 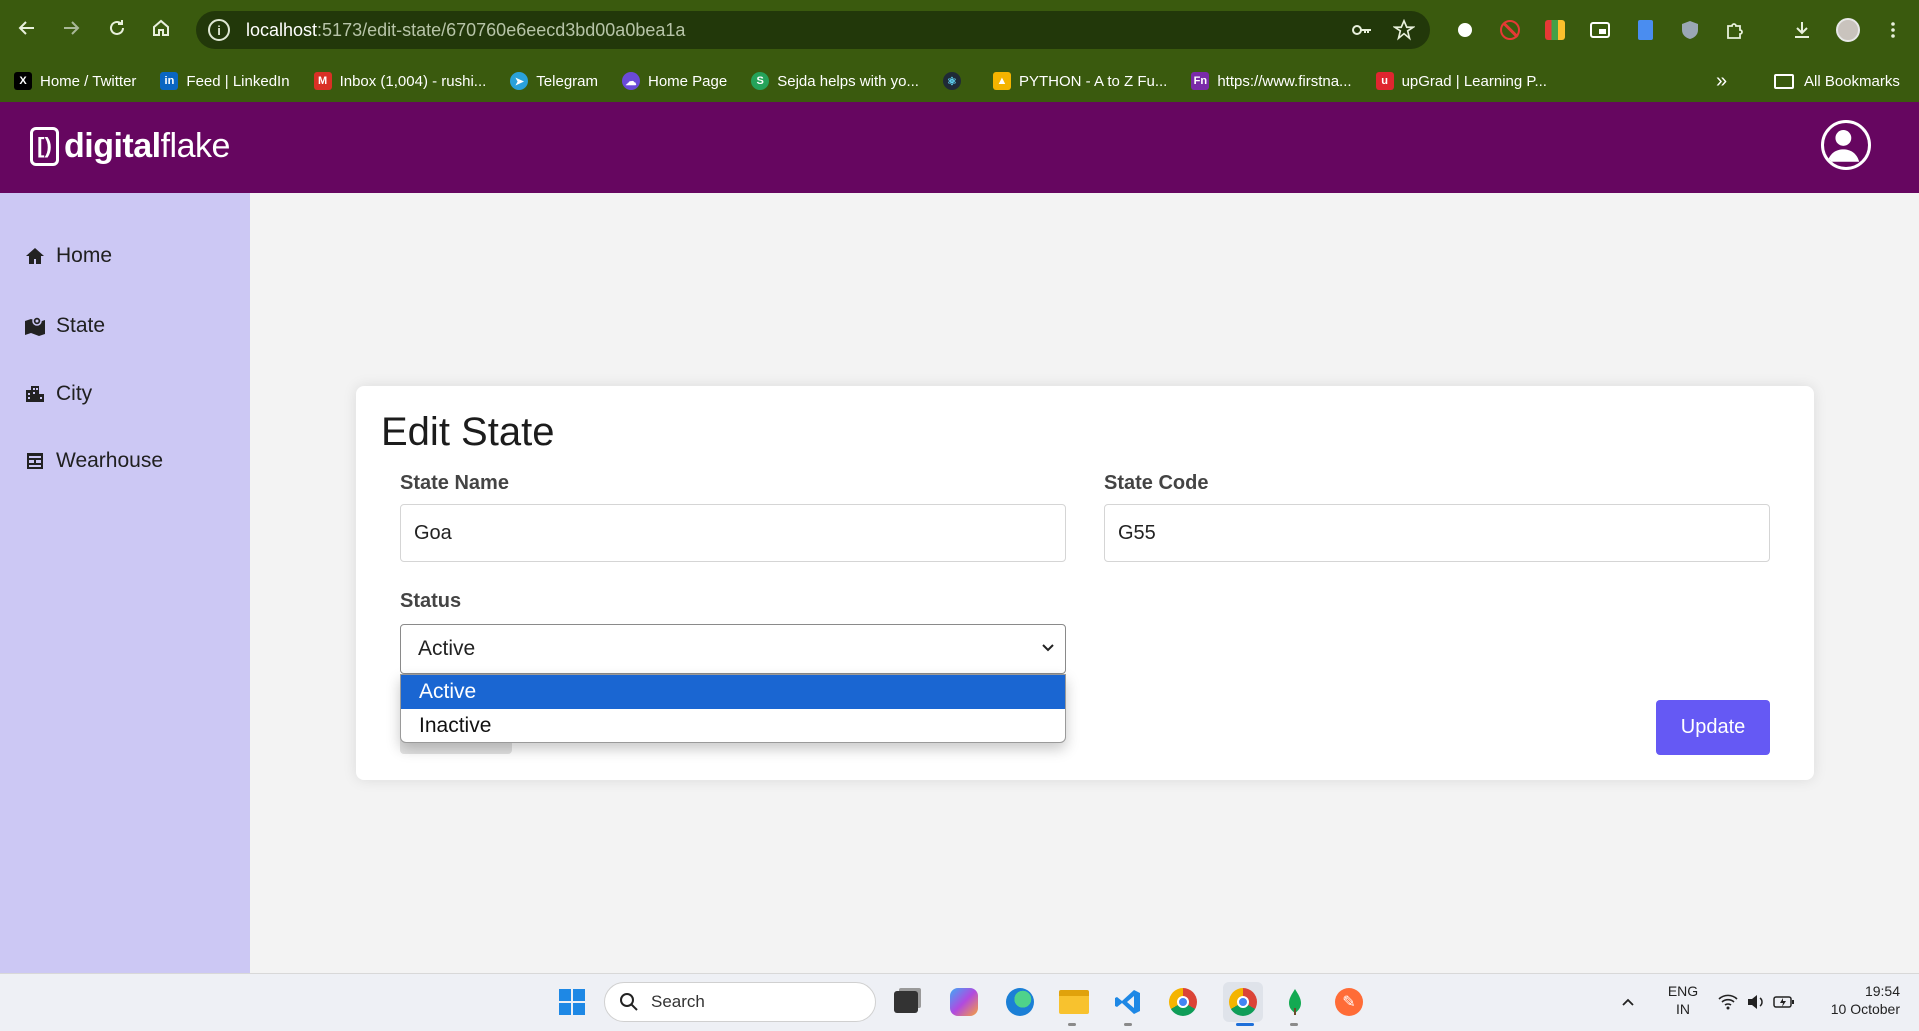 What do you see at coordinates (552, 81) in the screenshot?
I see `bookmark-telegram: ➤ Telegram` at bounding box center [552, 81].